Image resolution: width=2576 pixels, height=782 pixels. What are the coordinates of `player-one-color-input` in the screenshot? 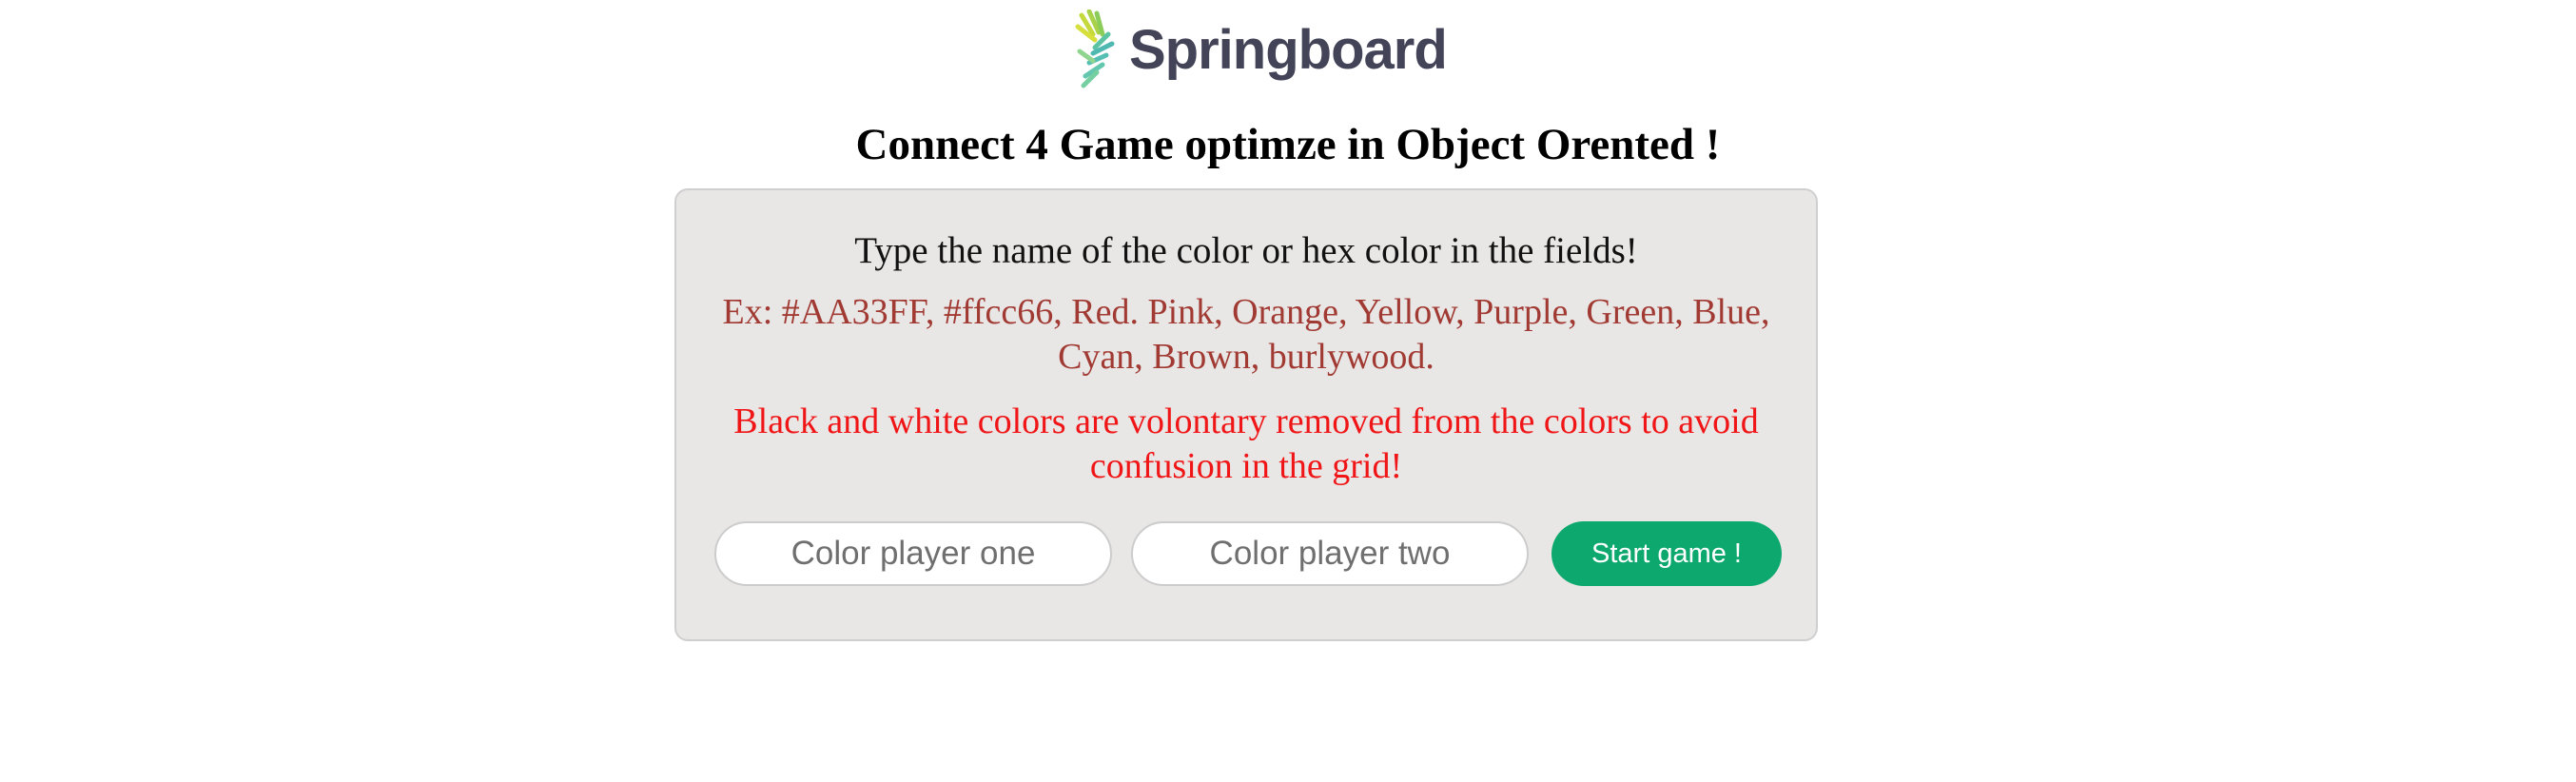 It's located at (913, 553).